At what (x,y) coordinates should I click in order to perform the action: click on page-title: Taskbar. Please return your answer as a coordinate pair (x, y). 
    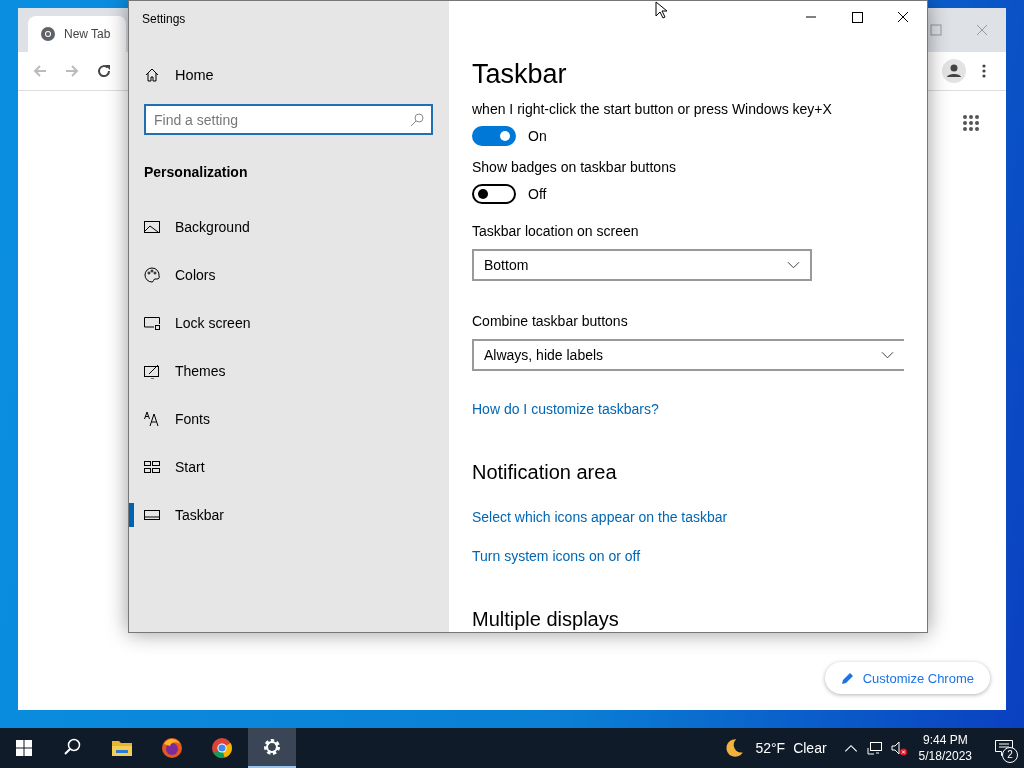
    Looking at the image, I should click on (520, 74).